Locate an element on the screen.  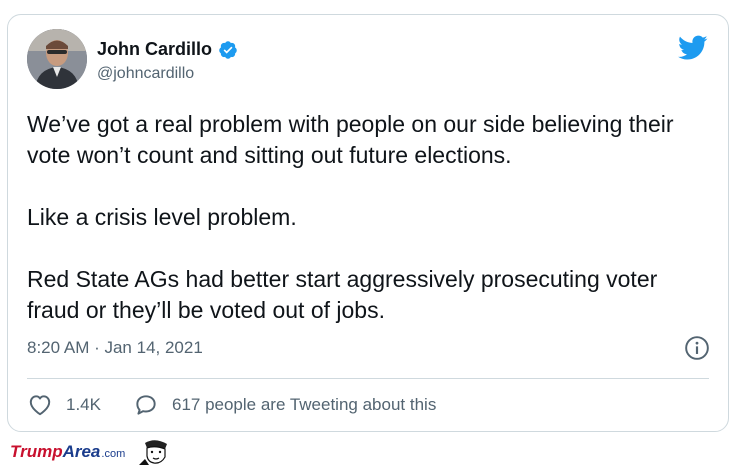
verified-badge-icon is located at coordinates (228, 49).